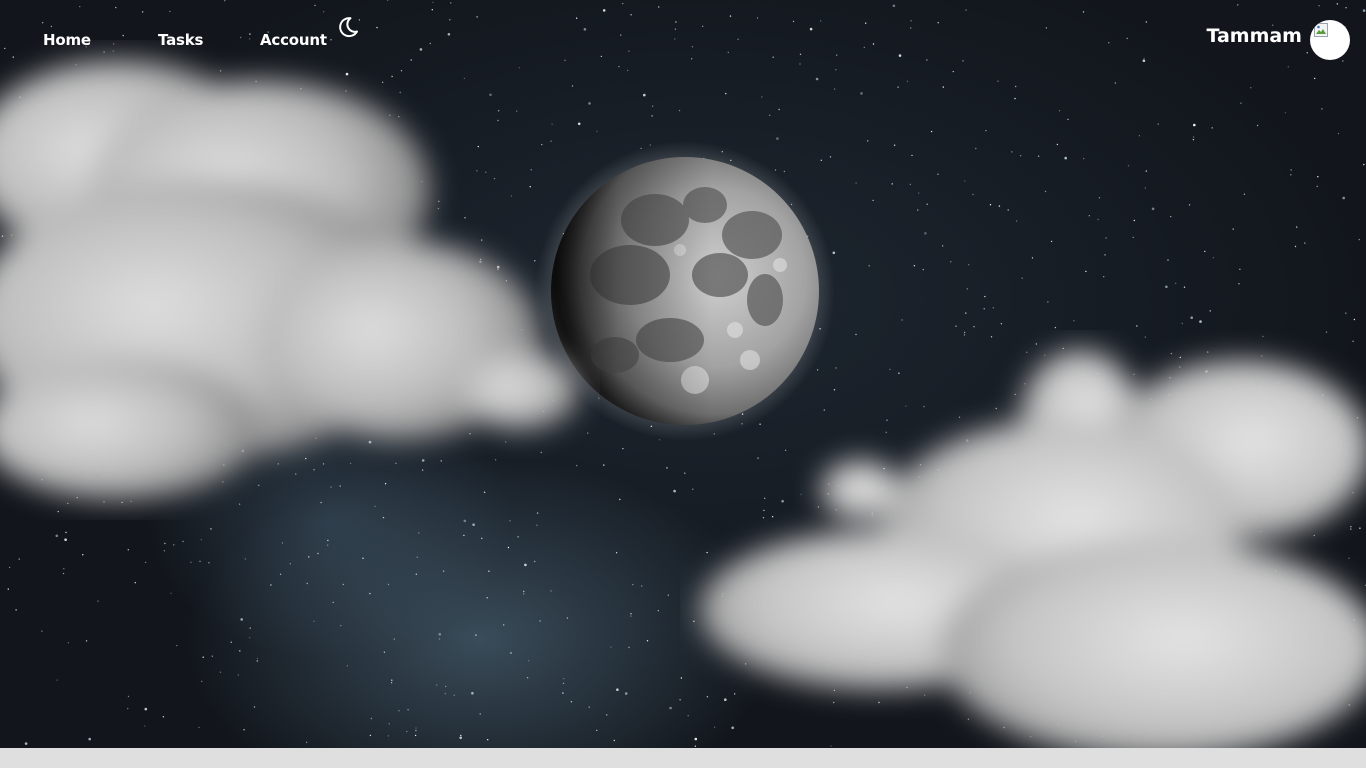 This screenshot has width=1366, height=768. I want to click on crescent-moon-icon, so click(348, 27).